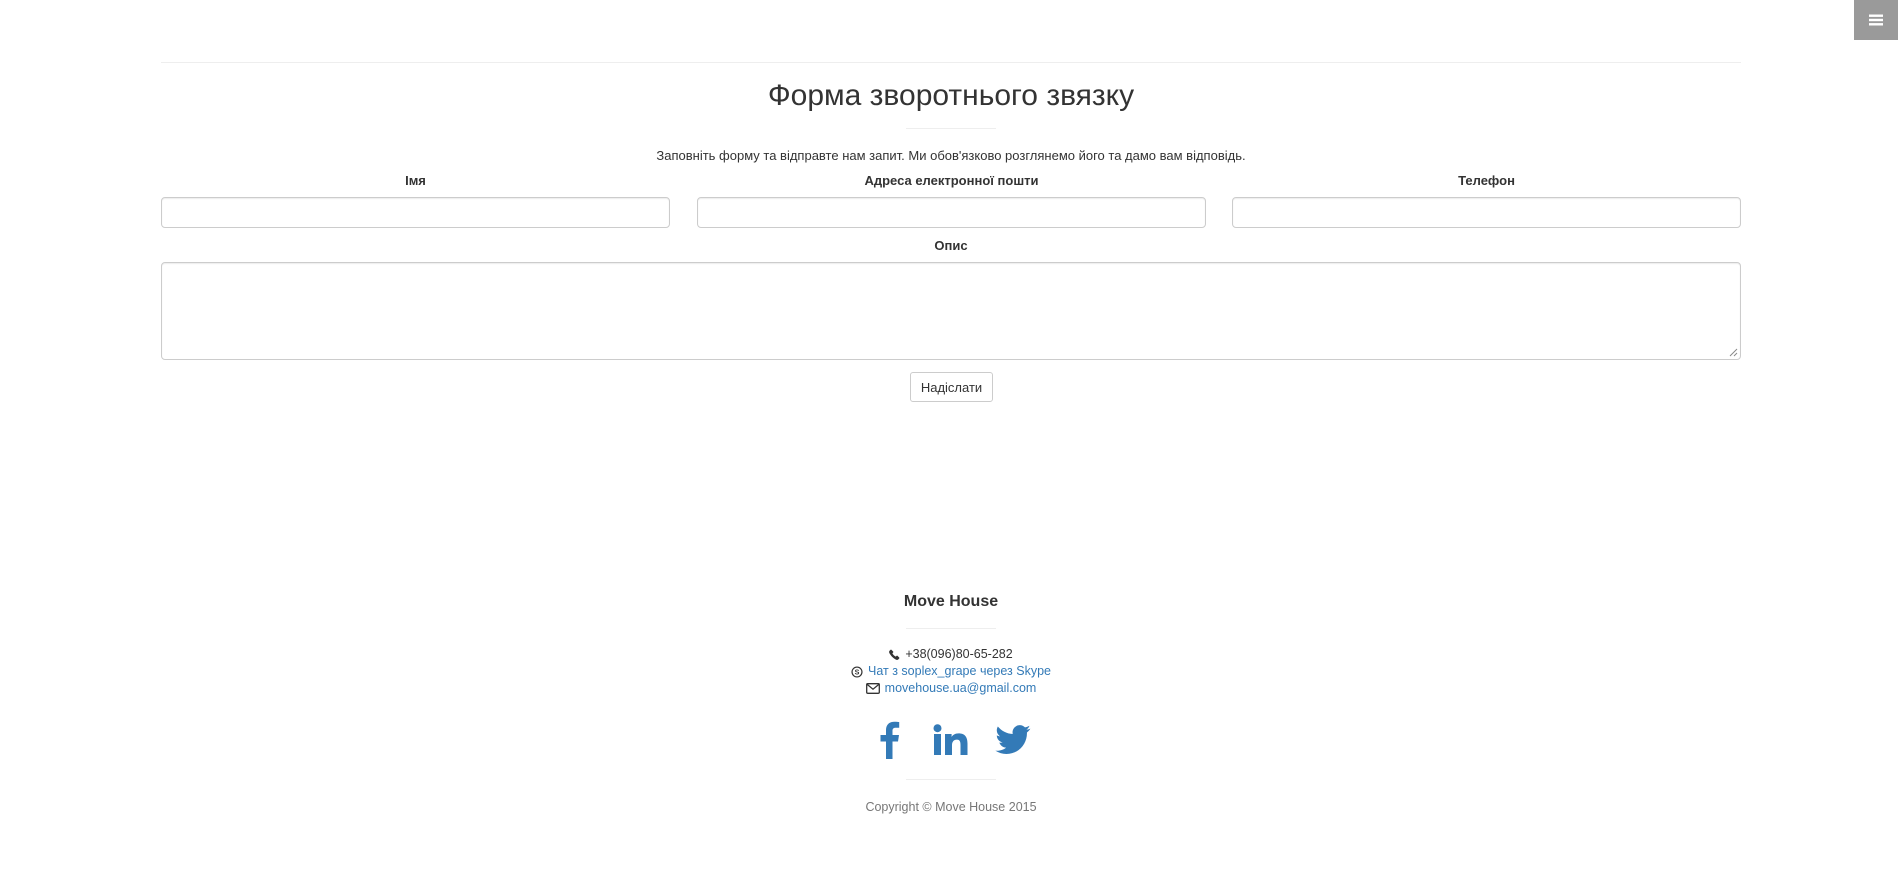 The image size is (1898, 883). Describe the element at coordinates (951, 628) in the screenshot. I see `footer-divider` at that location.